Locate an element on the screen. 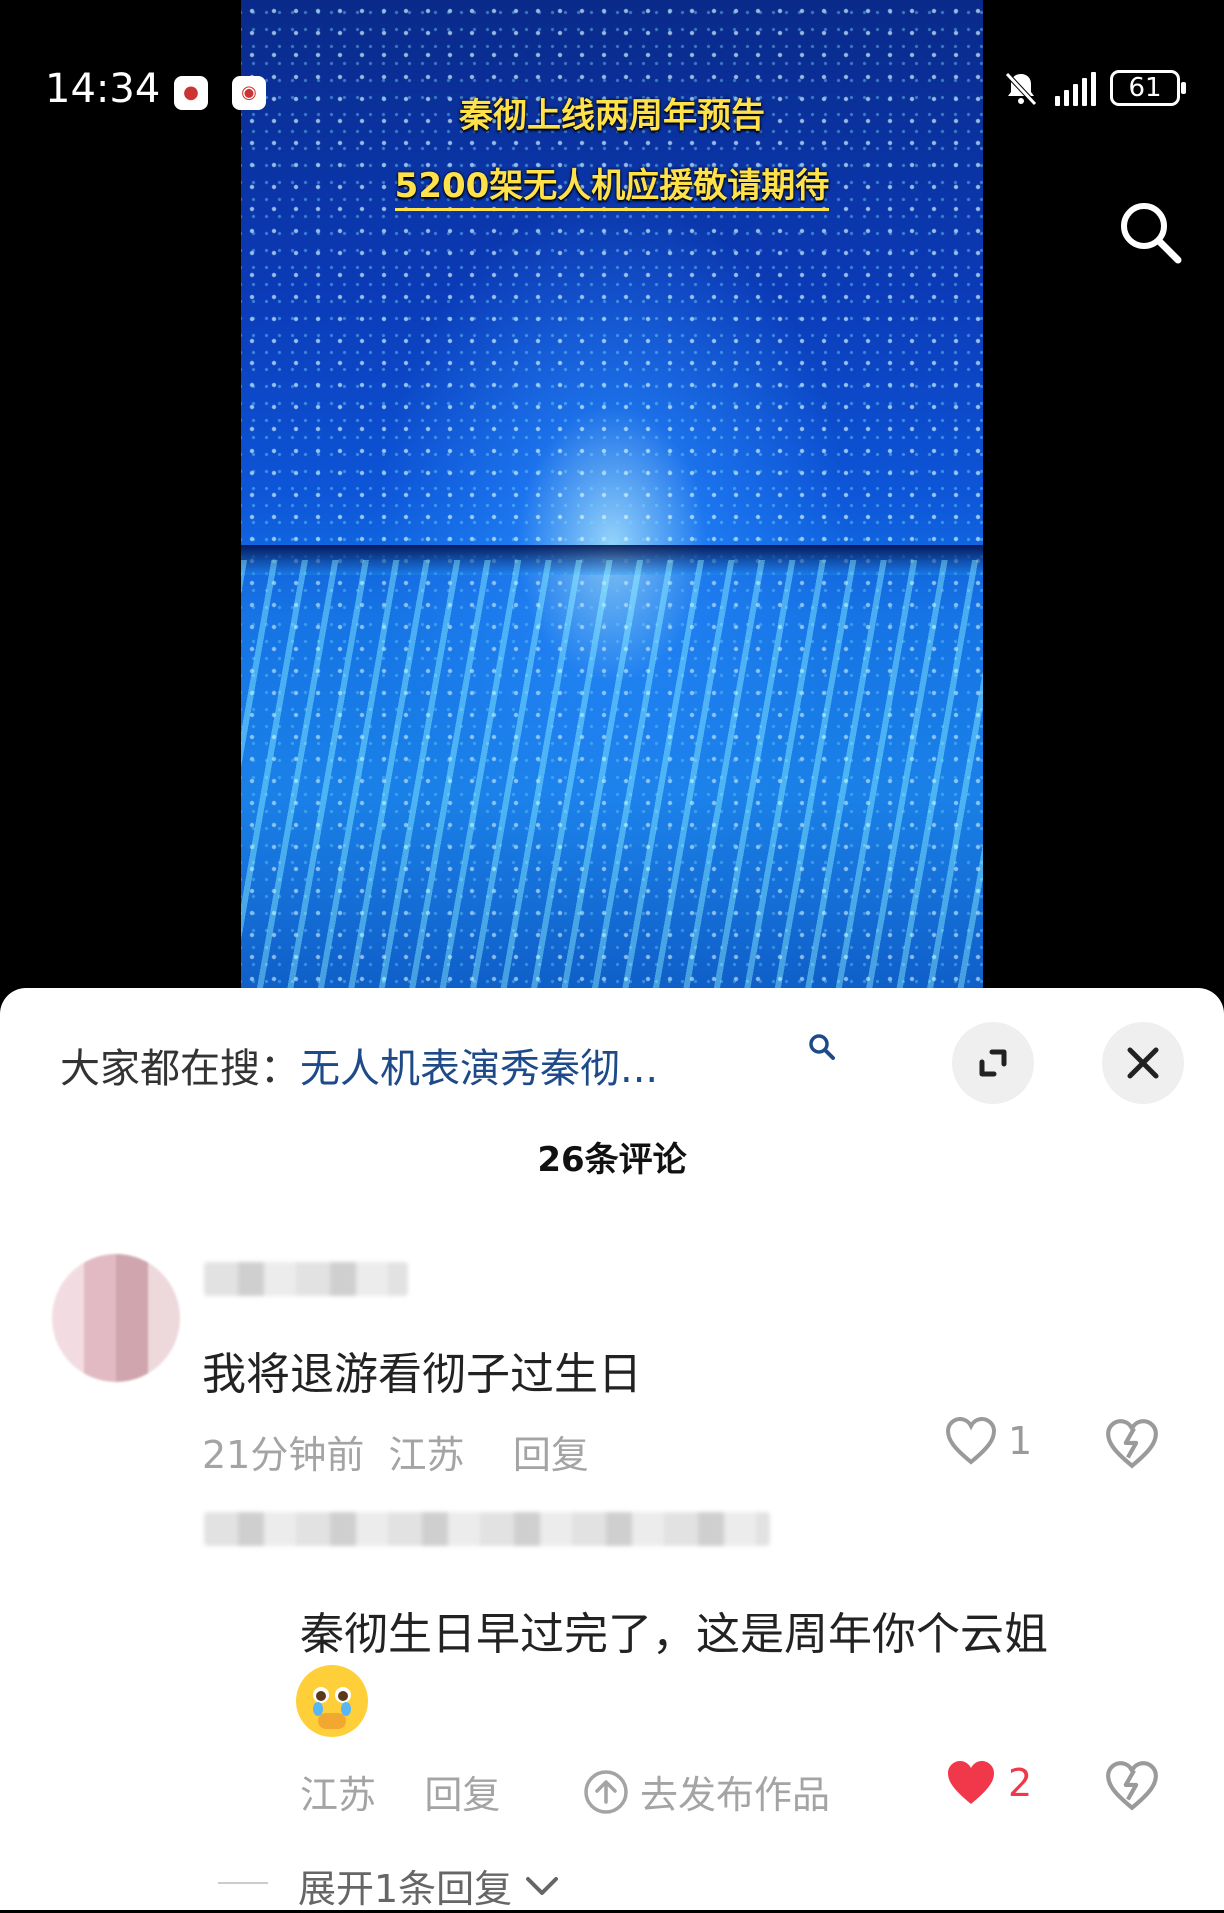 The height and width of the screenshot is (1913, 1224). comment-meta: 21分钟前 江苏 回复 is located at coordinates (395, 1451).